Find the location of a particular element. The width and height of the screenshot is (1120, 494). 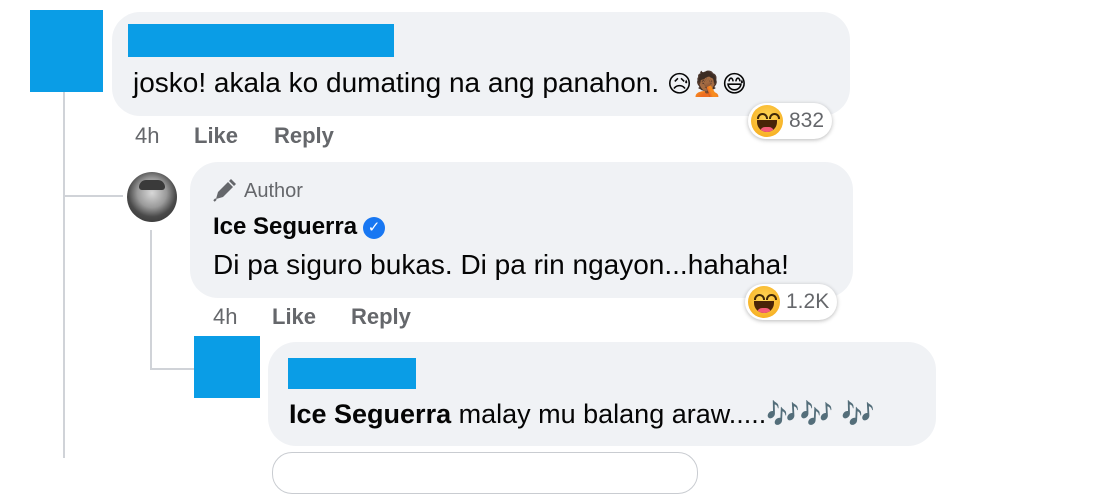

reply-text-body: malay mu balang araw.....🎶🎶 🎶 is located at coordinates (663, 414).